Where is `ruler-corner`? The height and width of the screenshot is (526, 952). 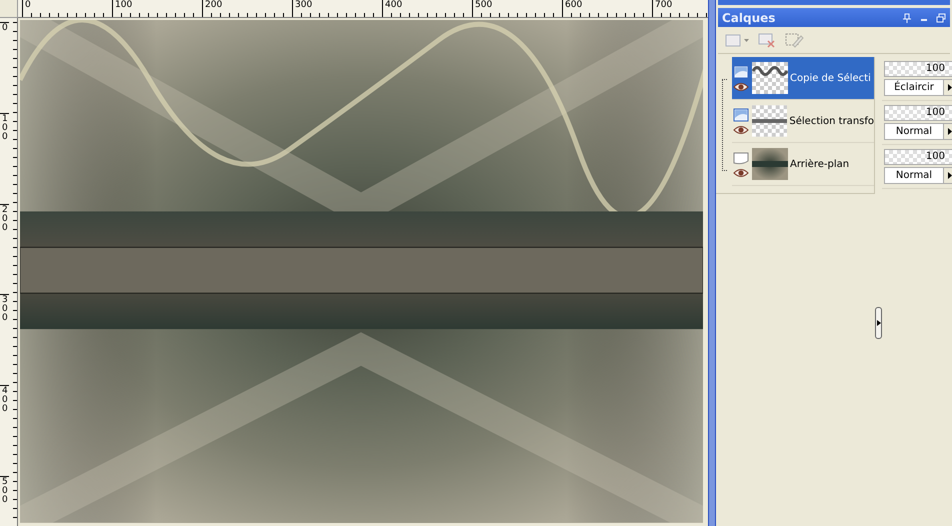 ruler-corner is located at coordinates (9, 9).